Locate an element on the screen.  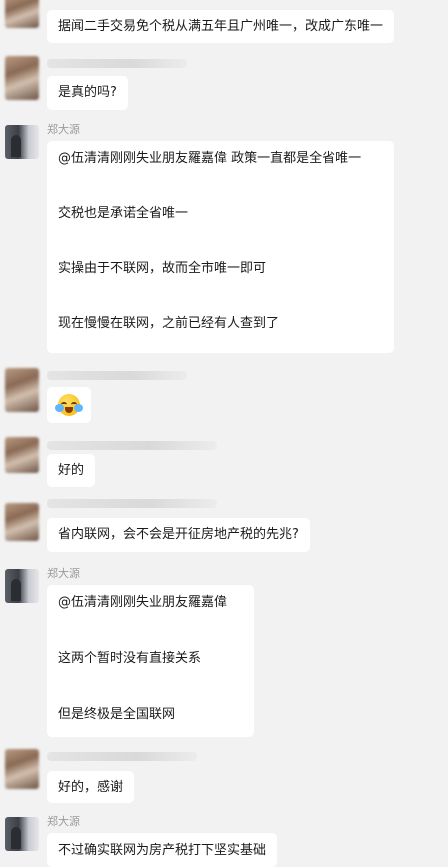
message-line: 这两个暂时没有直接关系 is located at coordinates (130, 658).